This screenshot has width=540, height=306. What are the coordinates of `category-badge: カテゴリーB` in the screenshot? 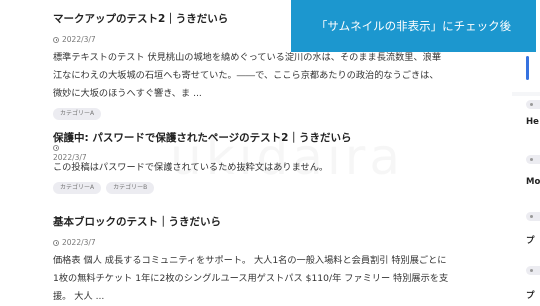 It's located at (130, 188).